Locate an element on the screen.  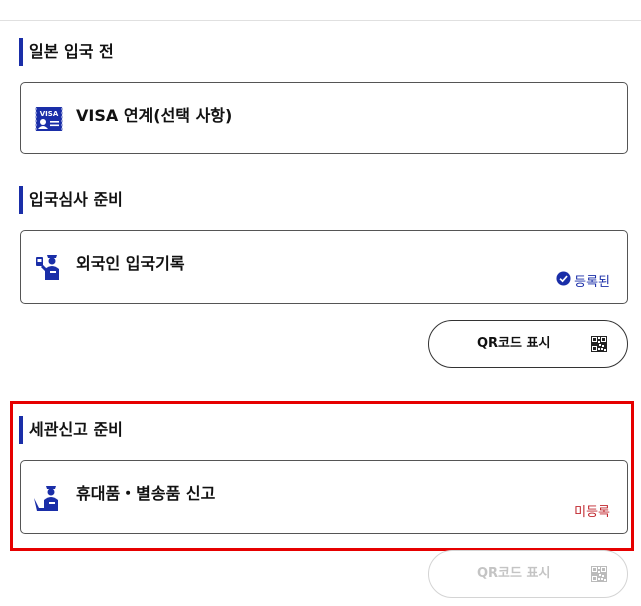
customs-declaration-card: 휴대품・별송품 신고 미등록 is located at coordinates (324, 497).